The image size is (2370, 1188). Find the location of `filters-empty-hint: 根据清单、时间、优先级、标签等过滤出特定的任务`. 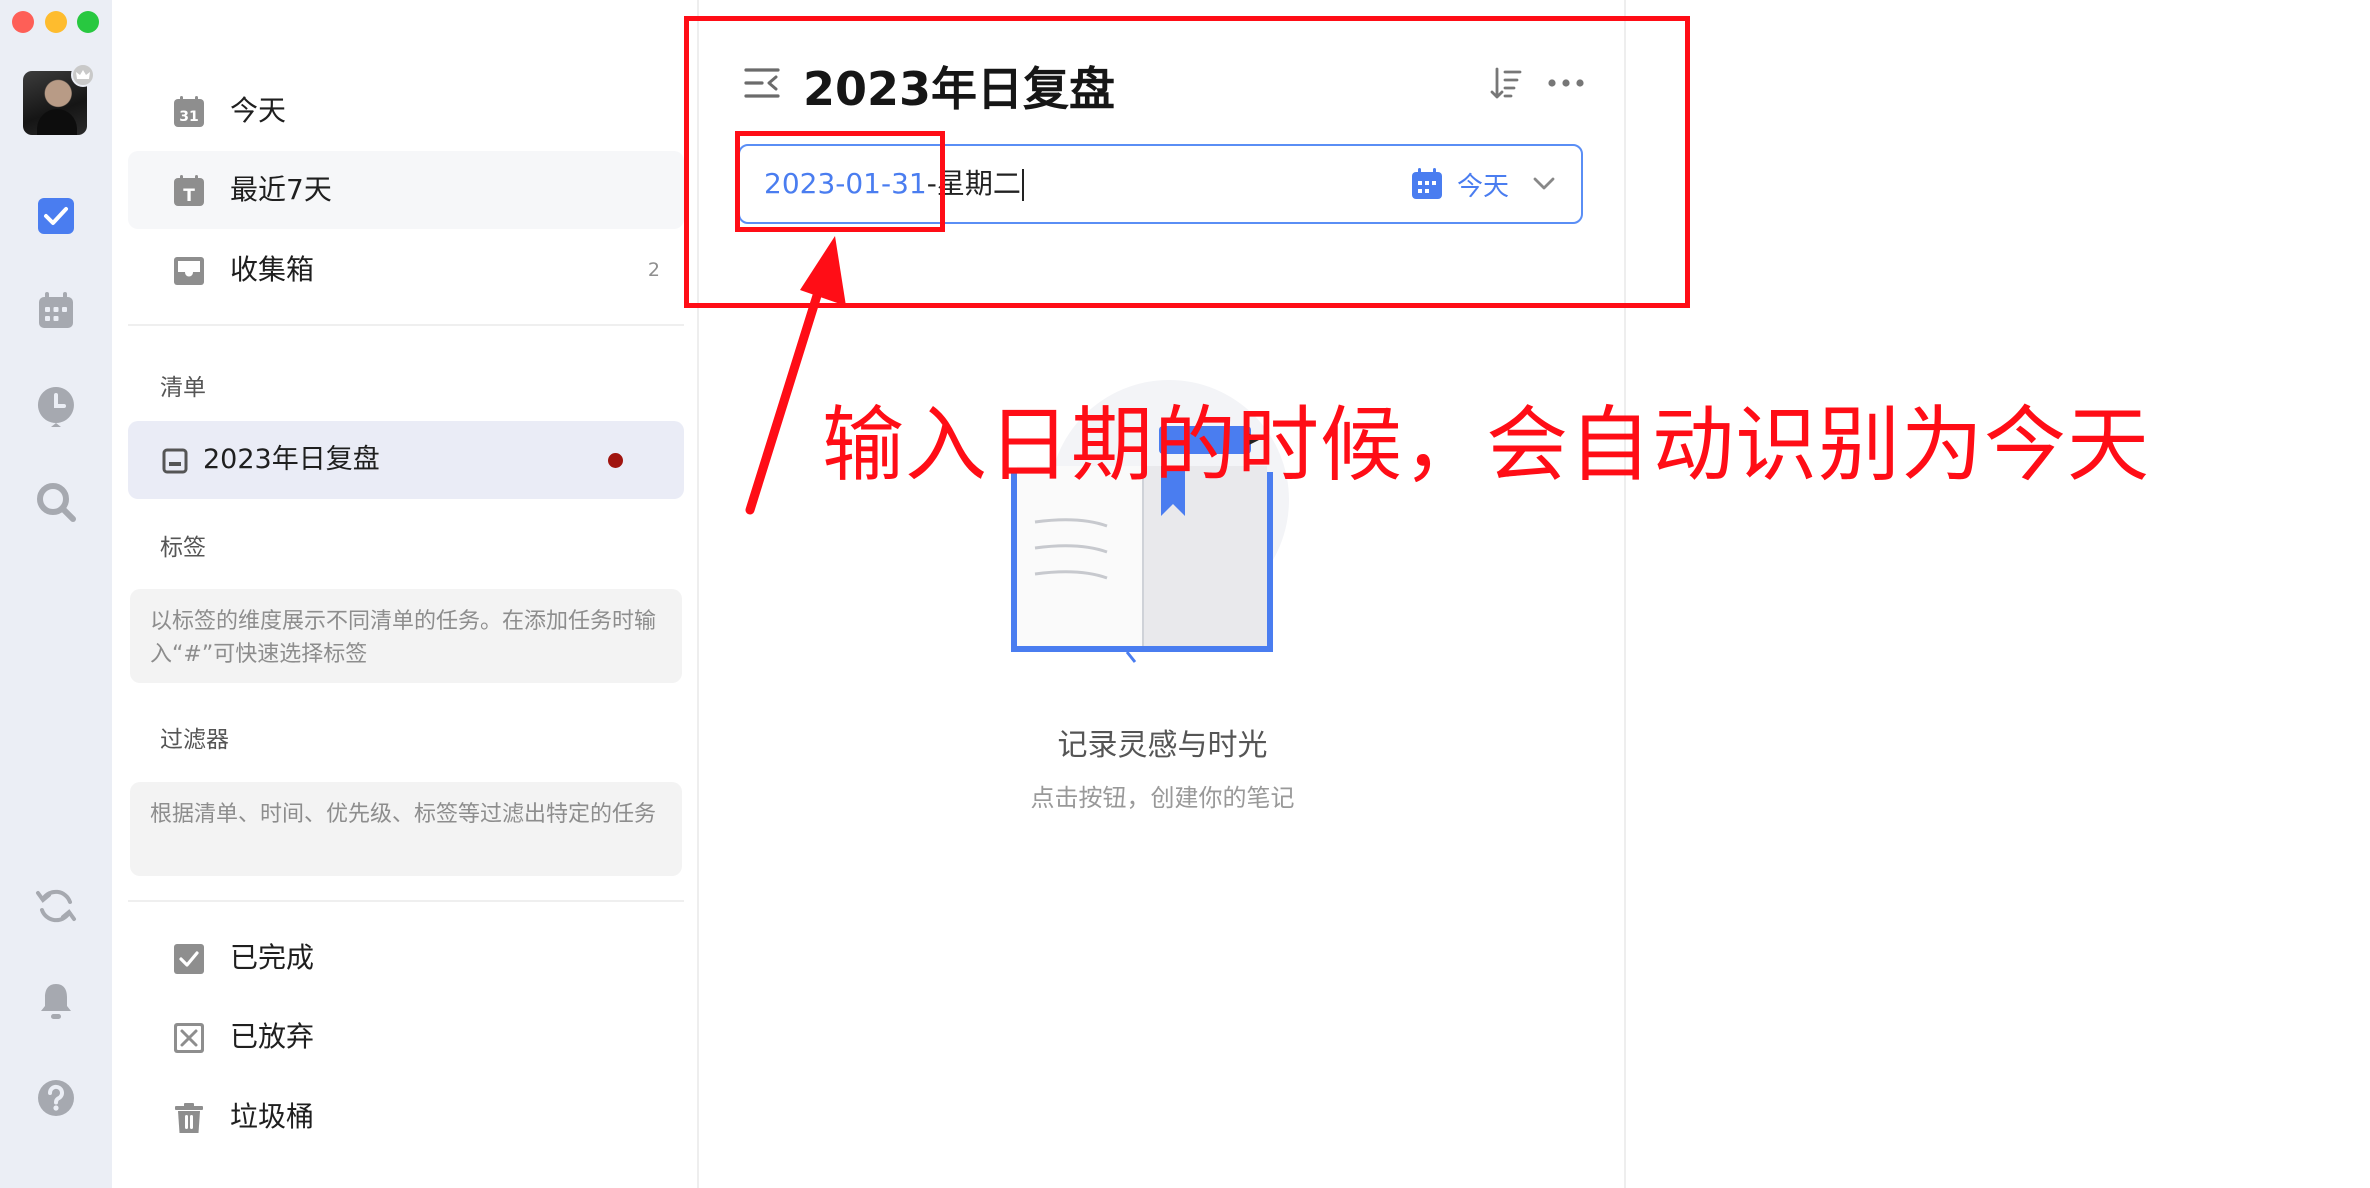

filters-empty-hint: 根据清单、时间、优先级、标签等过滤出特定的任务 is located at coordinates (406, 829).